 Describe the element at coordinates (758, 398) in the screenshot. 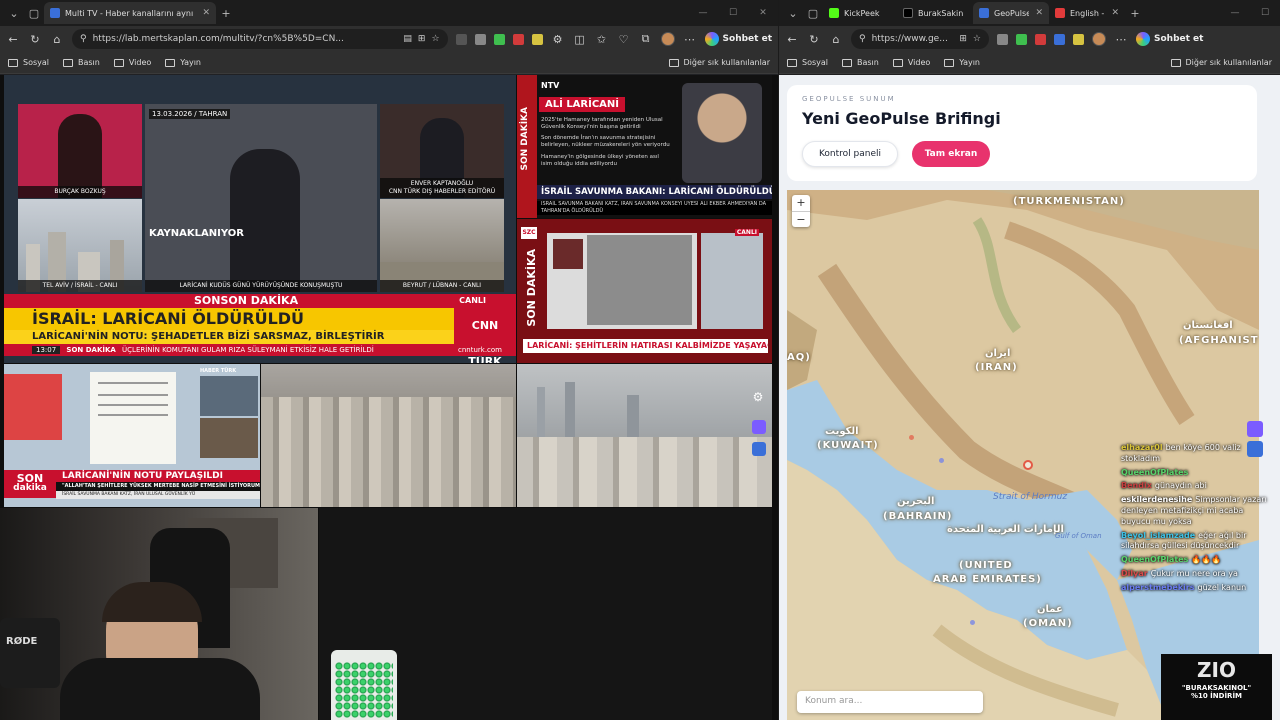

I see `settings-gear-icon: ⚙` at that location.